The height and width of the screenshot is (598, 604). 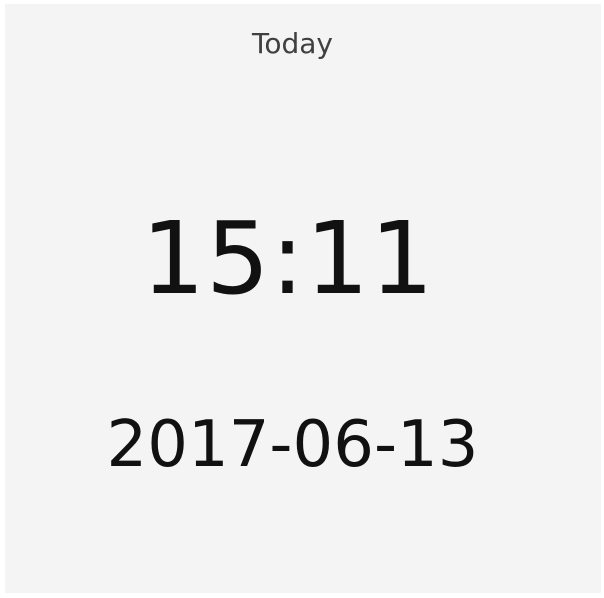 What do you see at coordinates (292, 445) in the screenshot?
I see `date-display: 2017-06-13` at bounding box center [292, 445].